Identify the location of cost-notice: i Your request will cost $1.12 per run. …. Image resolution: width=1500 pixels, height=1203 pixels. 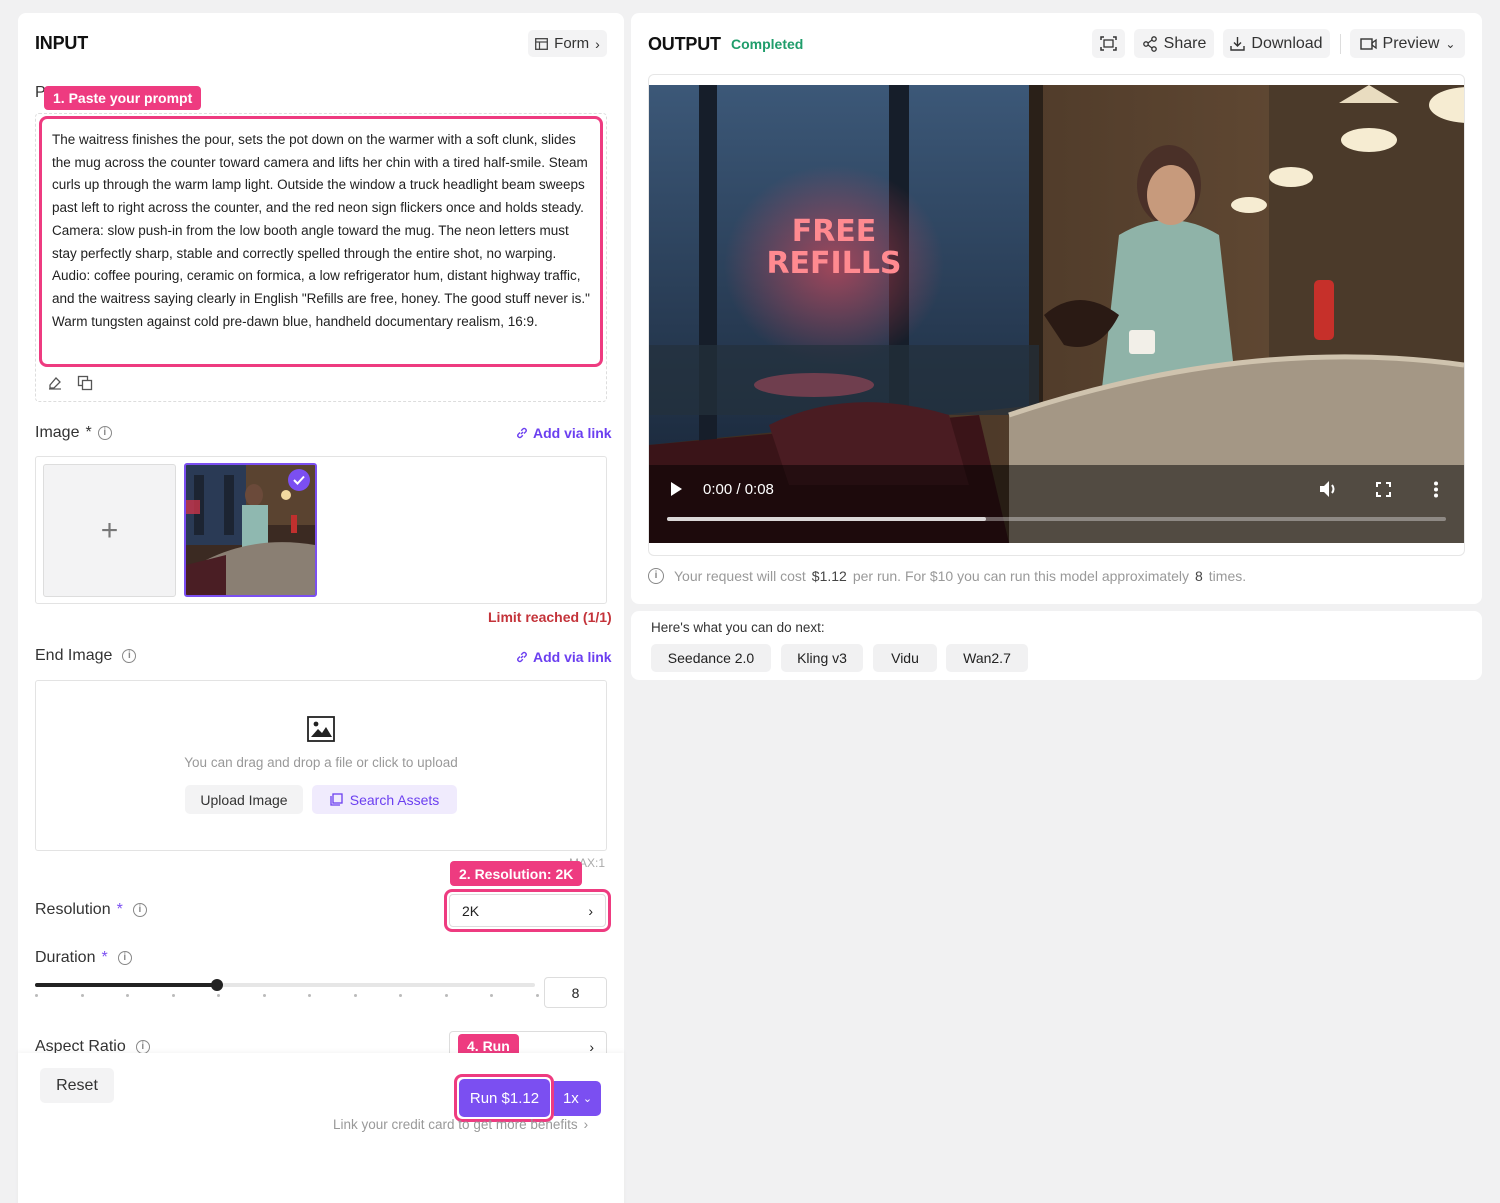
(947, 576).